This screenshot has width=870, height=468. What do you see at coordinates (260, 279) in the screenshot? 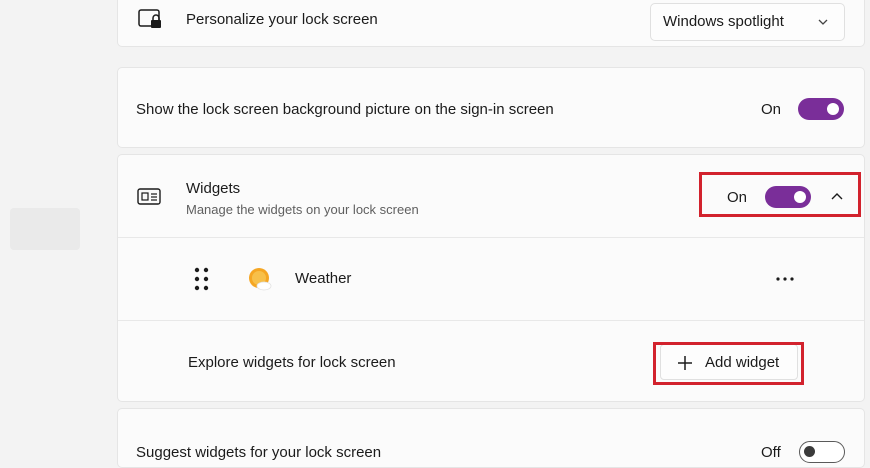
I see `weather-icon` at bounding box center [260, 279].